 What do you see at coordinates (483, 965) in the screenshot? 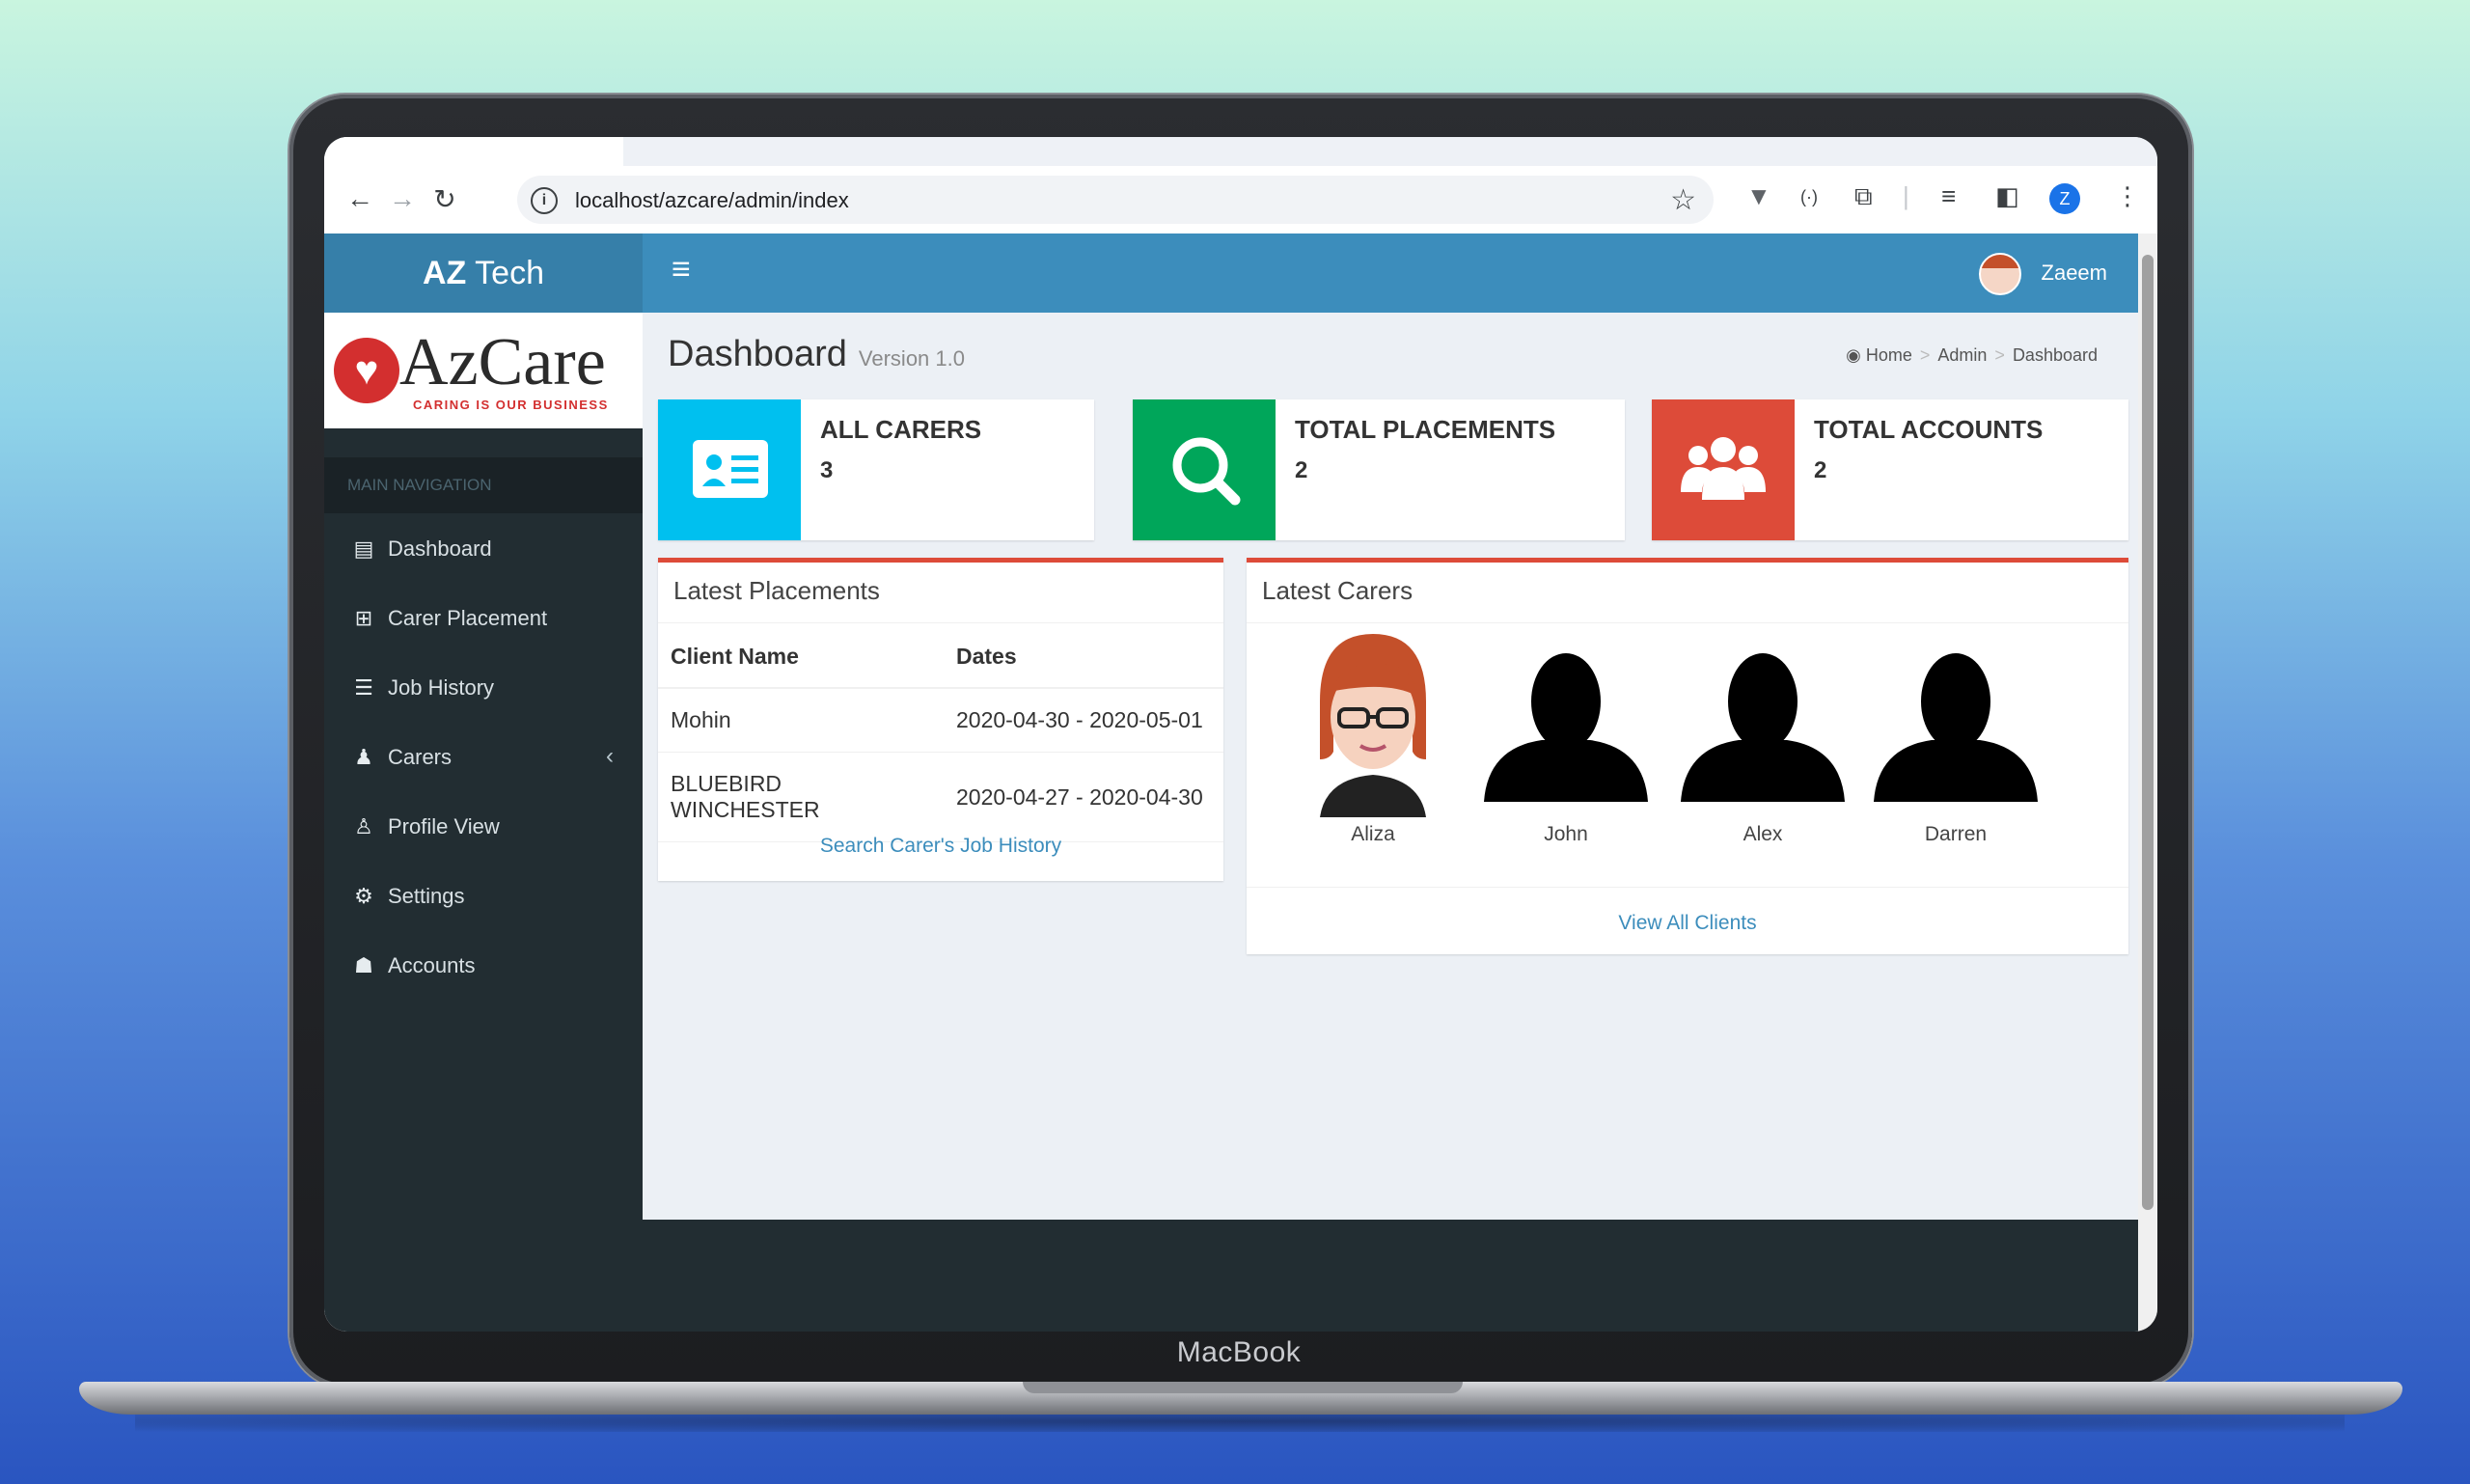
I see `sidebar-item-accounts: ☗ Accounts` at bounding box center [483, 965].